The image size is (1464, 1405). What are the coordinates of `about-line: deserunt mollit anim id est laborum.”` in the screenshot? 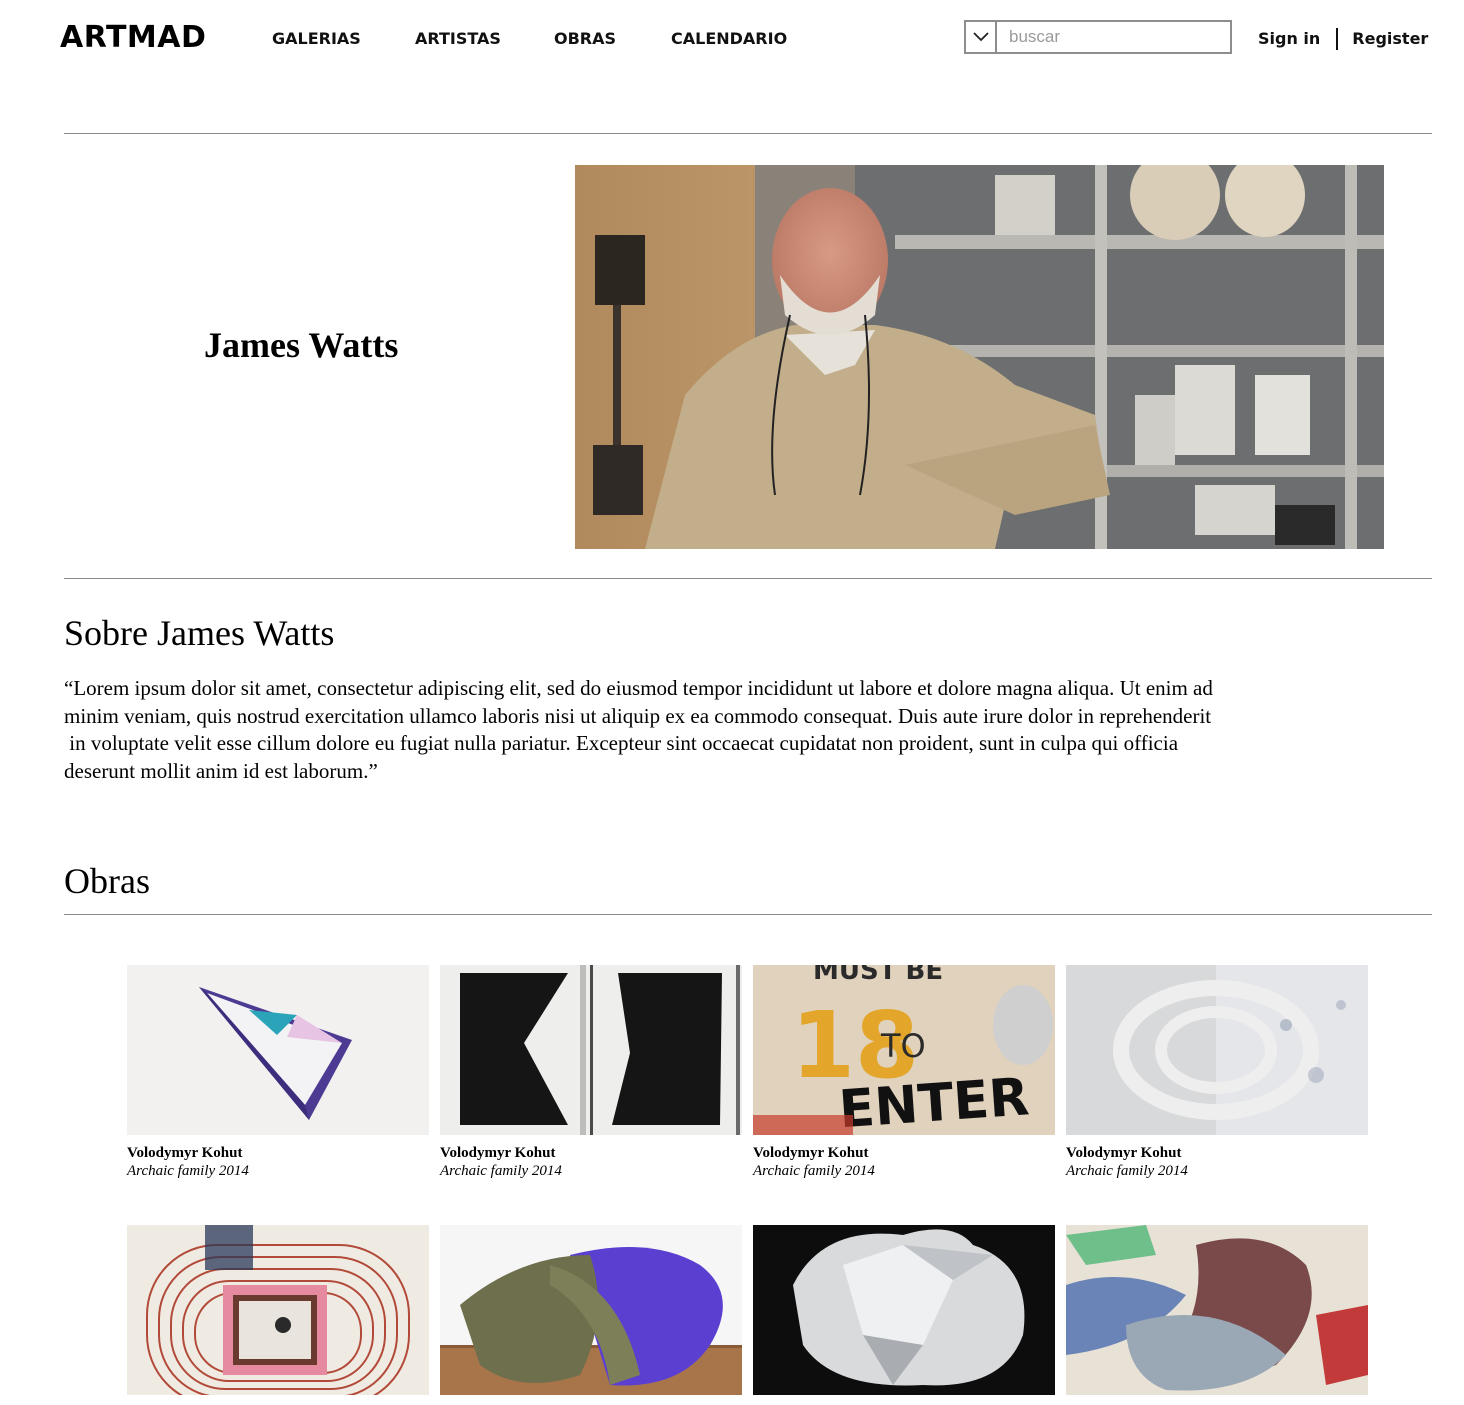 It's located at (221, 770).